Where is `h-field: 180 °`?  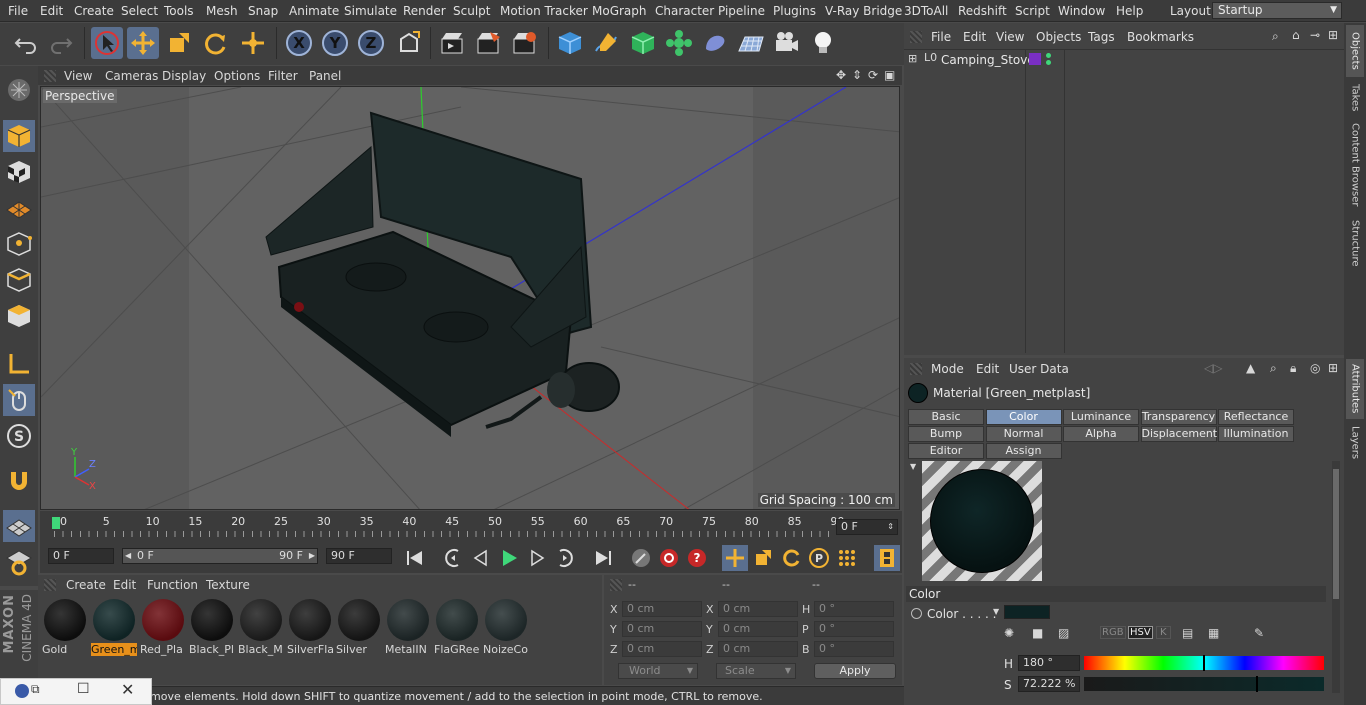 h-field: 180 ° is located at coordinates (1049, 663).